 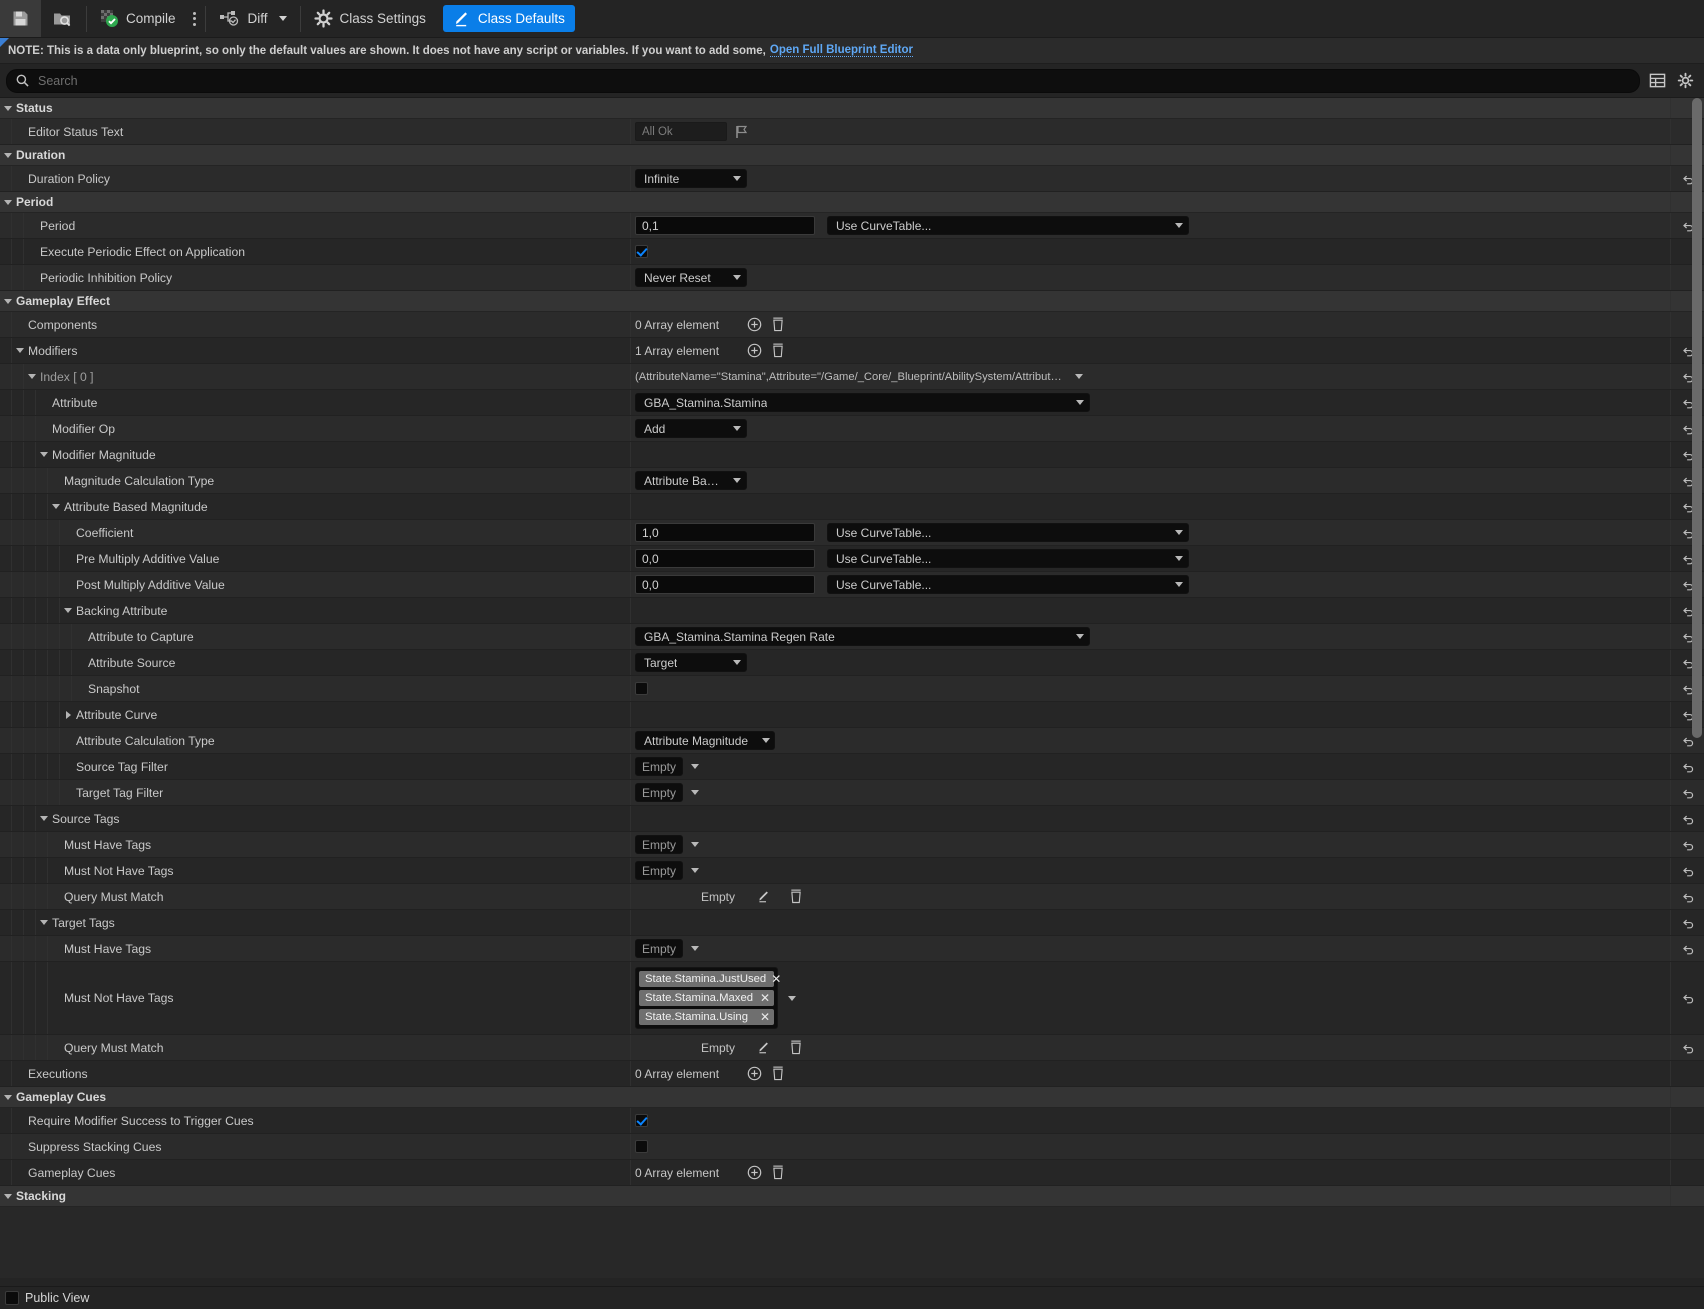 What do you see at coordinates (852, 1097) in the screenshot?
I see `property-category-row: Gameplay Cues` at bounding box center [852, 1097].